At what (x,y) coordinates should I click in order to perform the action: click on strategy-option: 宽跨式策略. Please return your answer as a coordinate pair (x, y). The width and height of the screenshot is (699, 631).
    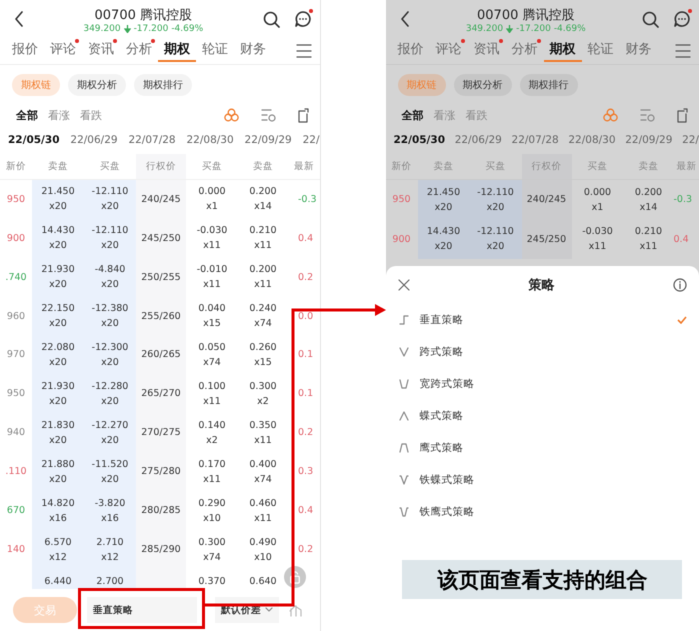
    Looking at the image, I should click on (542, 384).